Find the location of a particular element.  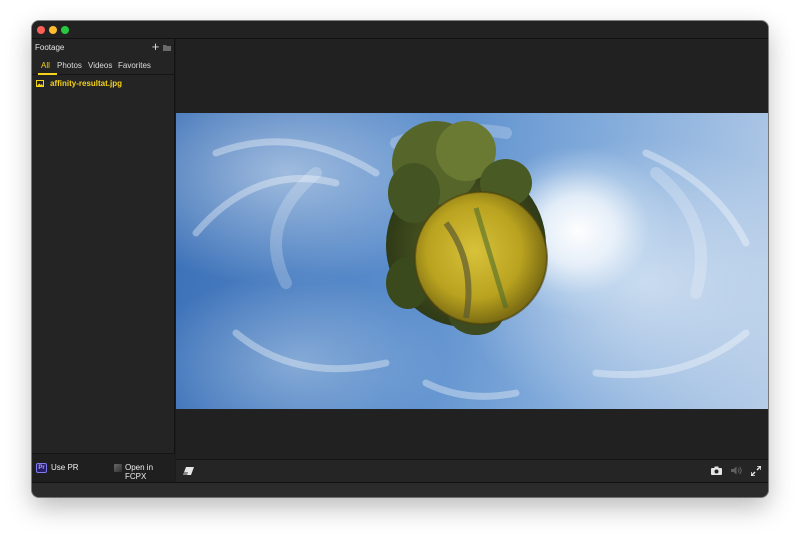

preview-toolbar is located at coordinates (472, 470).